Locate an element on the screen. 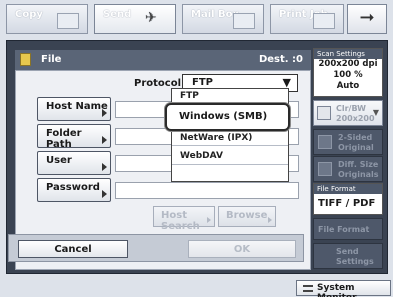 Image resolution: width=393 pixels, height=297 pixels. two-sided-icon is located at coordinates (325, 142).